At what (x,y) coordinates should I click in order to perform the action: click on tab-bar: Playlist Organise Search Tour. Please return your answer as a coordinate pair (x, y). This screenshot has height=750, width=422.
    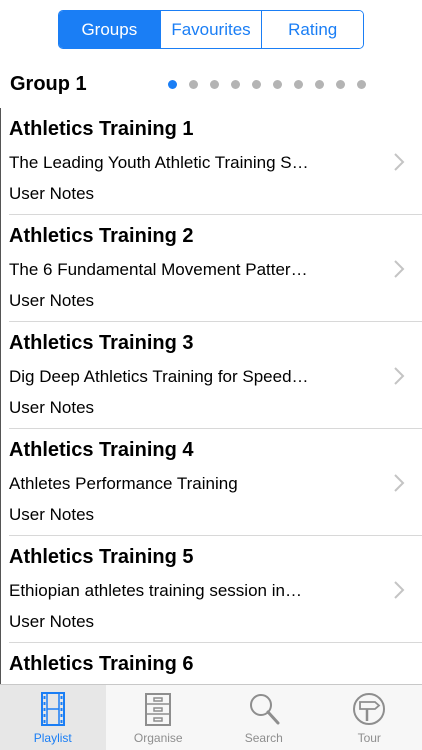
    Looking at the image, I should click on (211, 717).